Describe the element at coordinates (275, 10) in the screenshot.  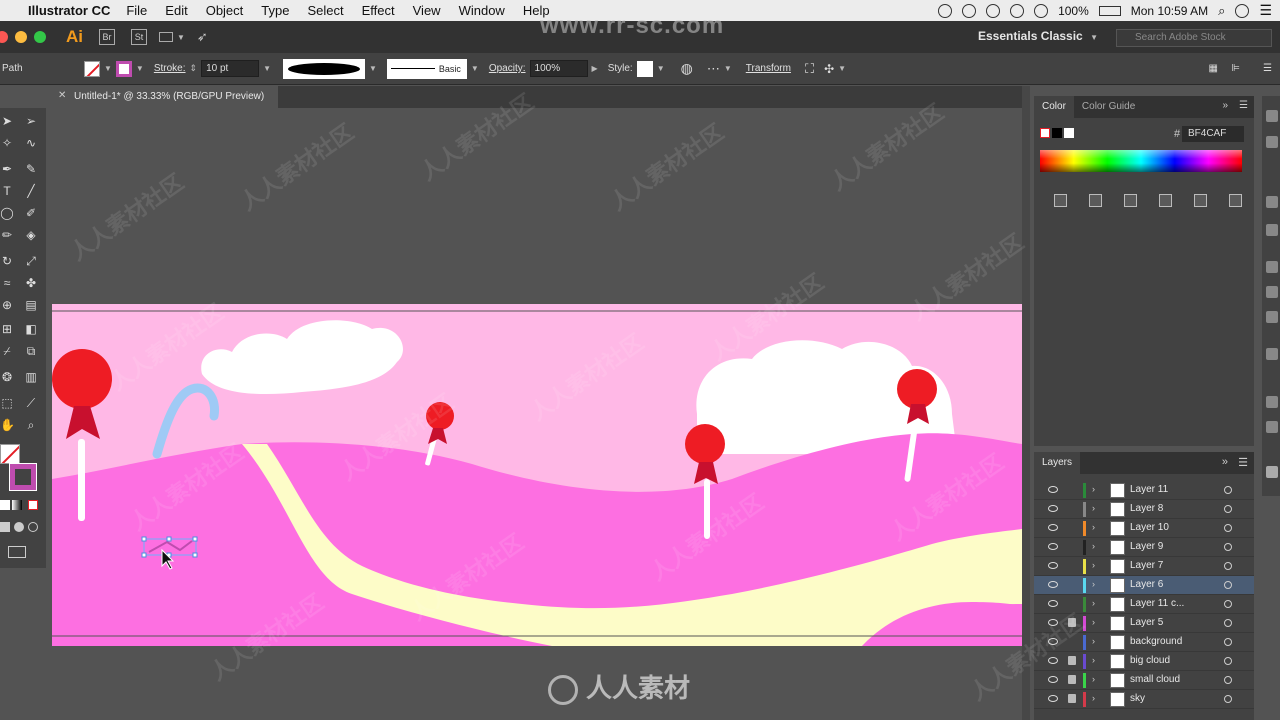
I see `menu-type: Type` at that location.